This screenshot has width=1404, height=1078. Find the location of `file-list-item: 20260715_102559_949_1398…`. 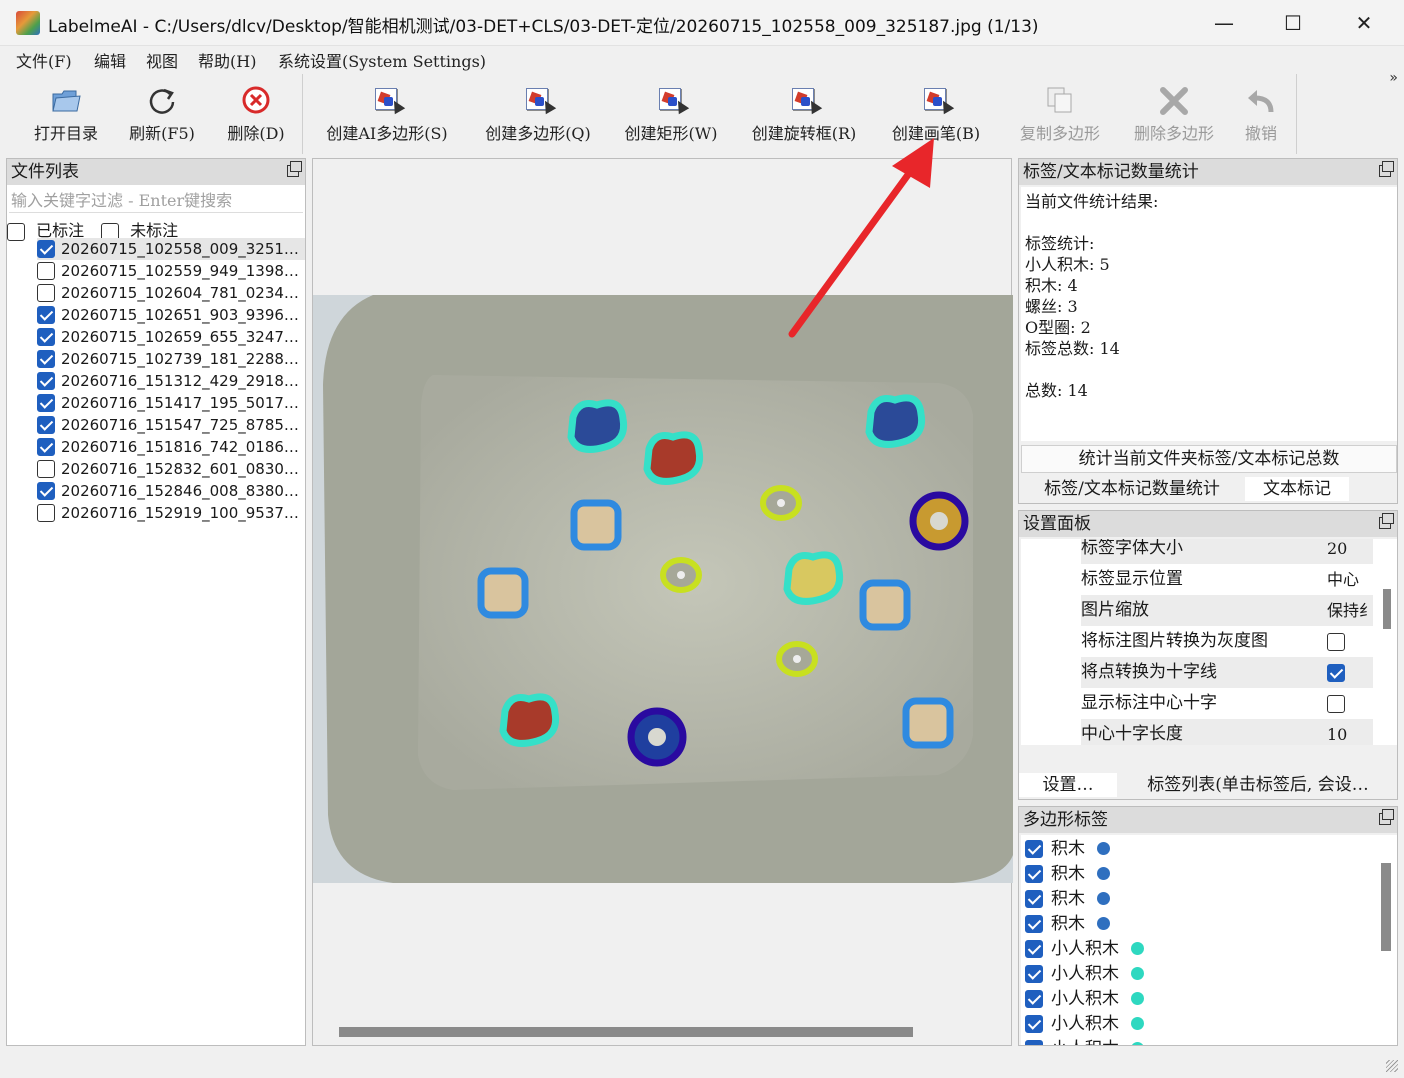

file-list-item: 20260715_102559_949_1398… is located at coordinates (171, 271).